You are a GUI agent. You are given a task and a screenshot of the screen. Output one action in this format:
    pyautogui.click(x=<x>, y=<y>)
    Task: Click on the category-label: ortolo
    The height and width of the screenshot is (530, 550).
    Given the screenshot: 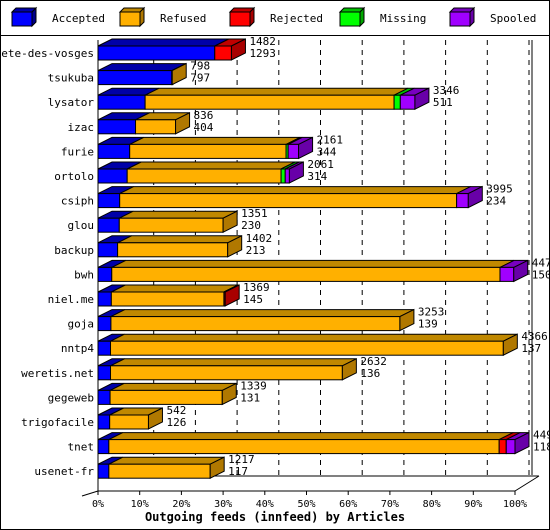 What is the action you would take?
    pyautogui.click(x=74, y=176)
    